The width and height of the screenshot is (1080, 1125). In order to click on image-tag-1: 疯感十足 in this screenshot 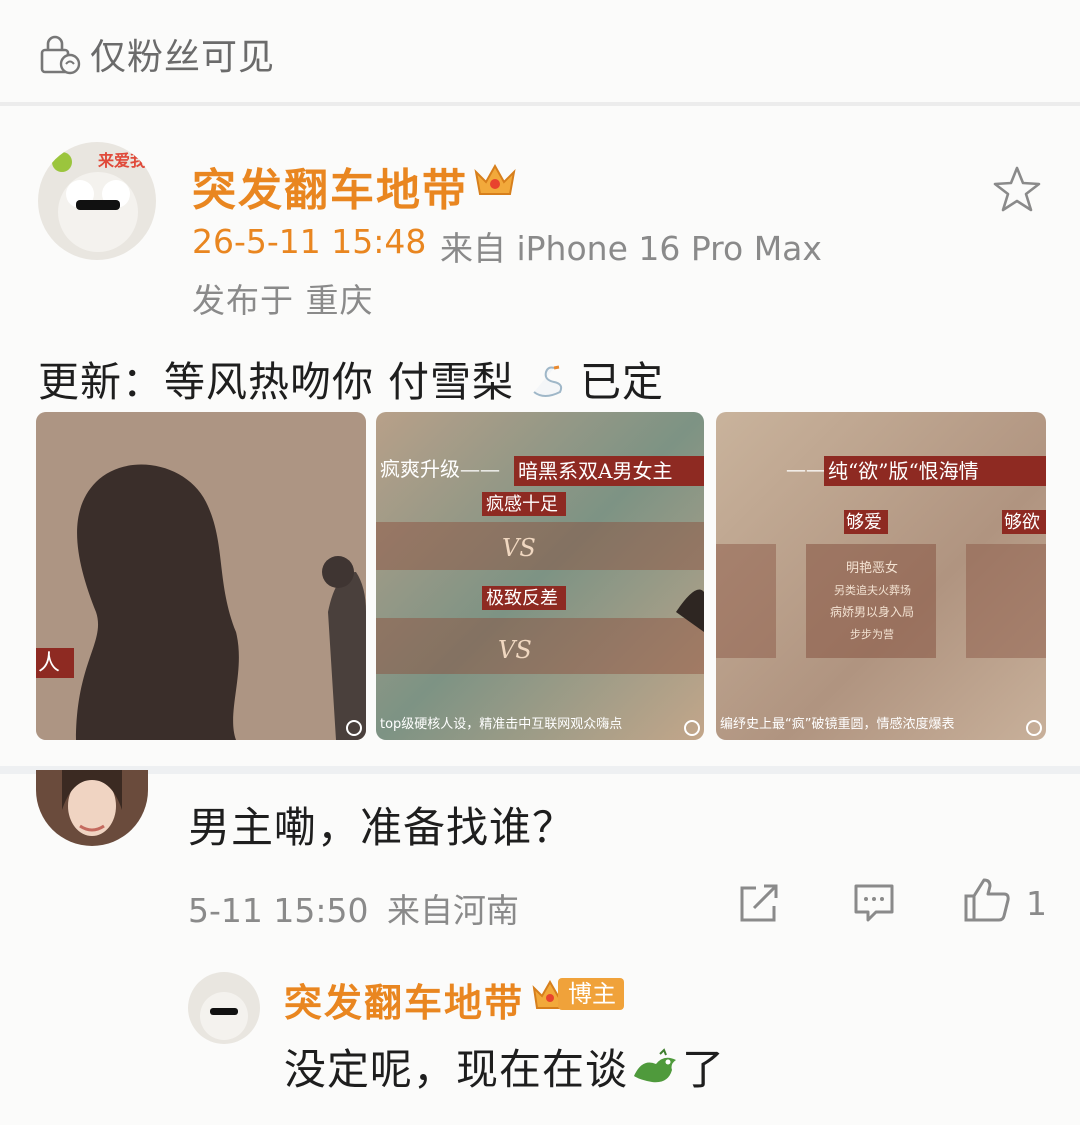, I will do `click(522, 504)`.